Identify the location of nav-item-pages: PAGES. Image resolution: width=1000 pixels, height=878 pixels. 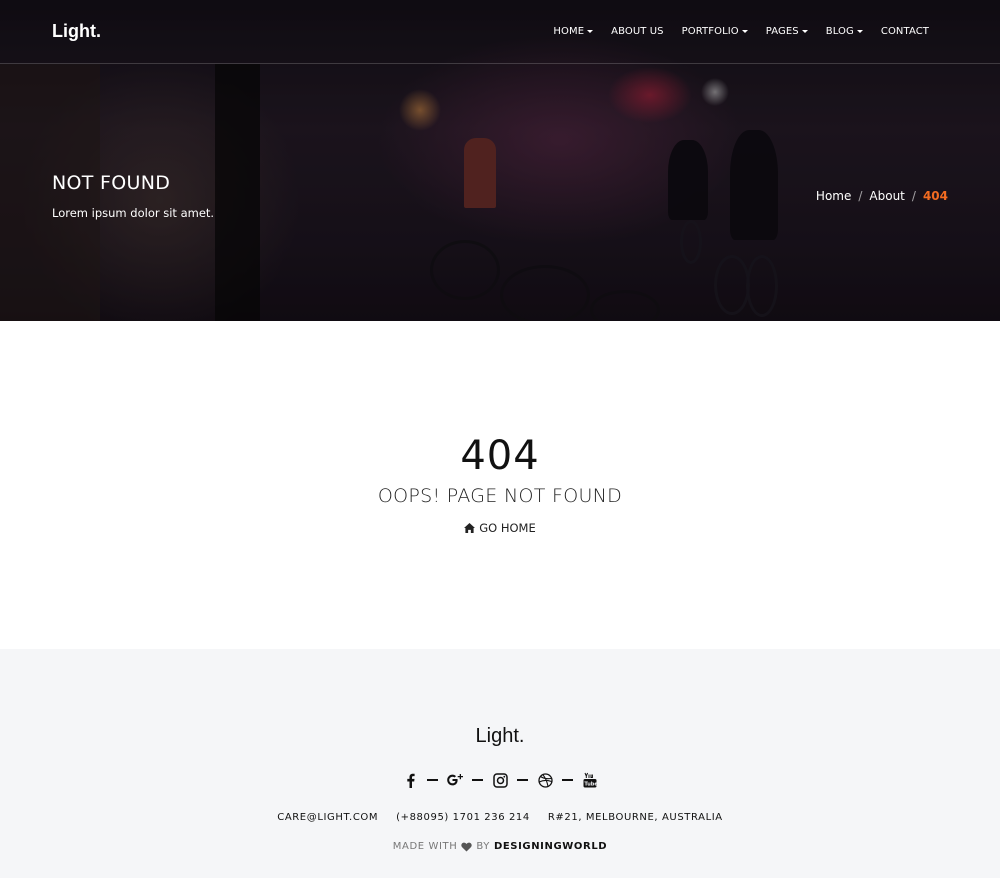
(787, 31).